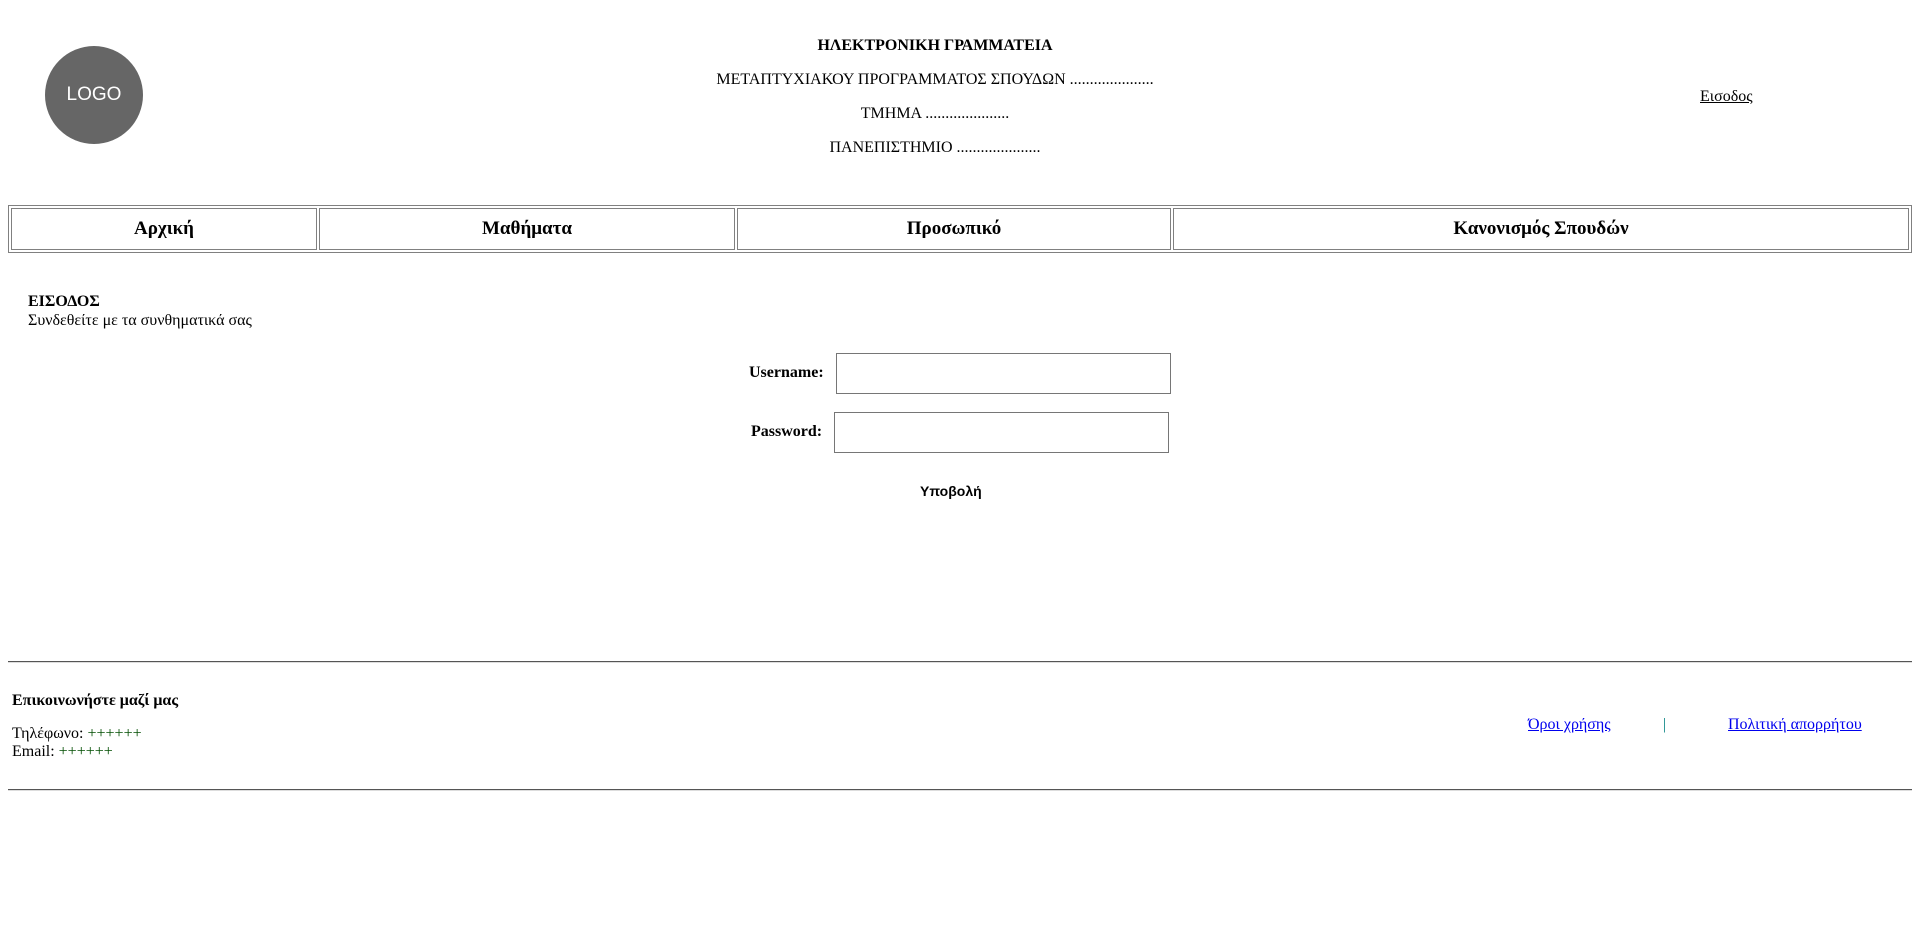 This screenshot has width=1920, height=938. Describe the element at coordinates (951, 491) in the screenshot. I see `submit-button: Υποβολή` at that location.